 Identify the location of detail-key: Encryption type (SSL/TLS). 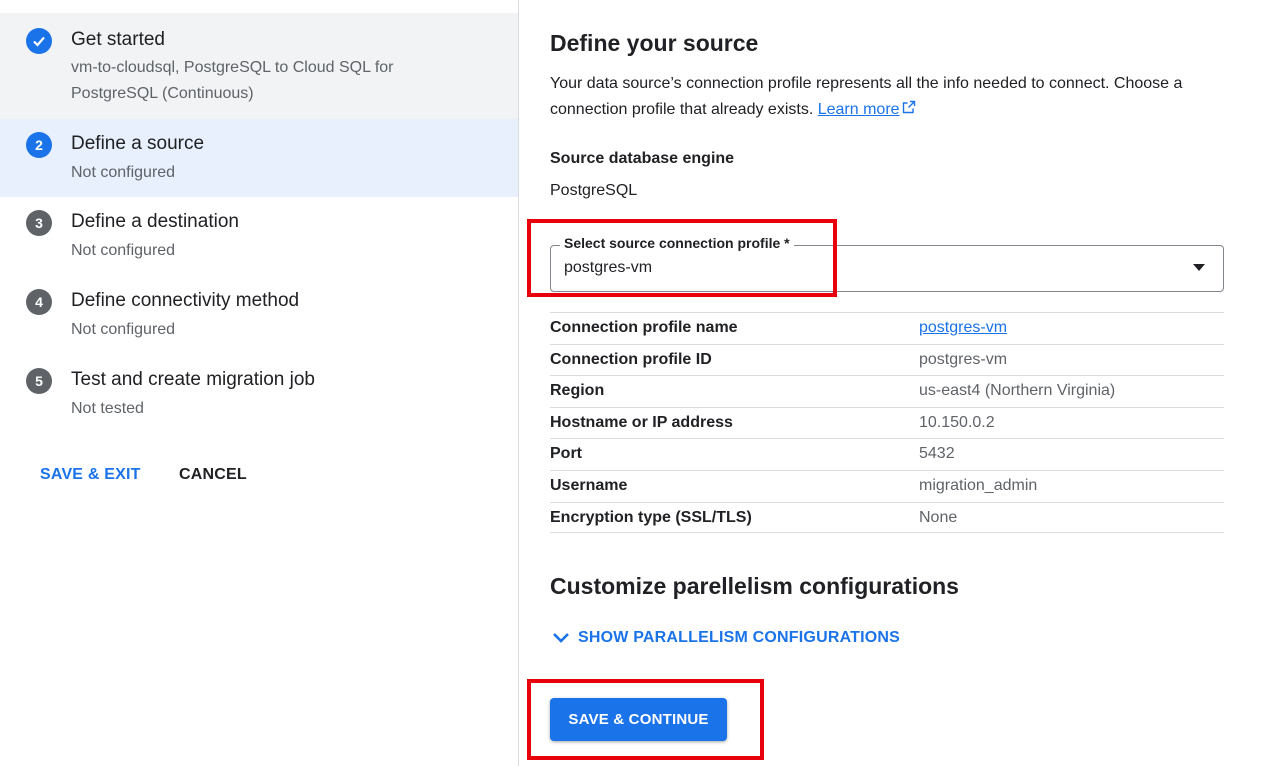
(651, 517).